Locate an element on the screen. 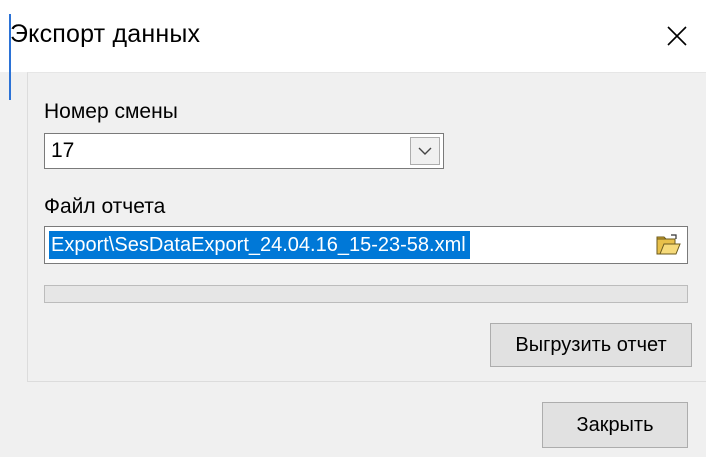  export-progress-bar is located at coordinates (366, 294).